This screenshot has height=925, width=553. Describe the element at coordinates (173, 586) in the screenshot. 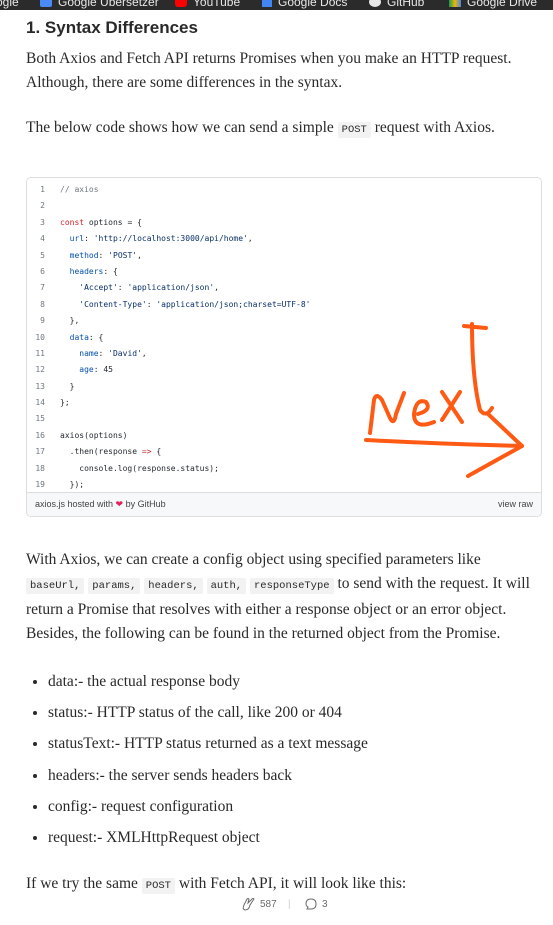

I see `inline-code: headers,` at that location.